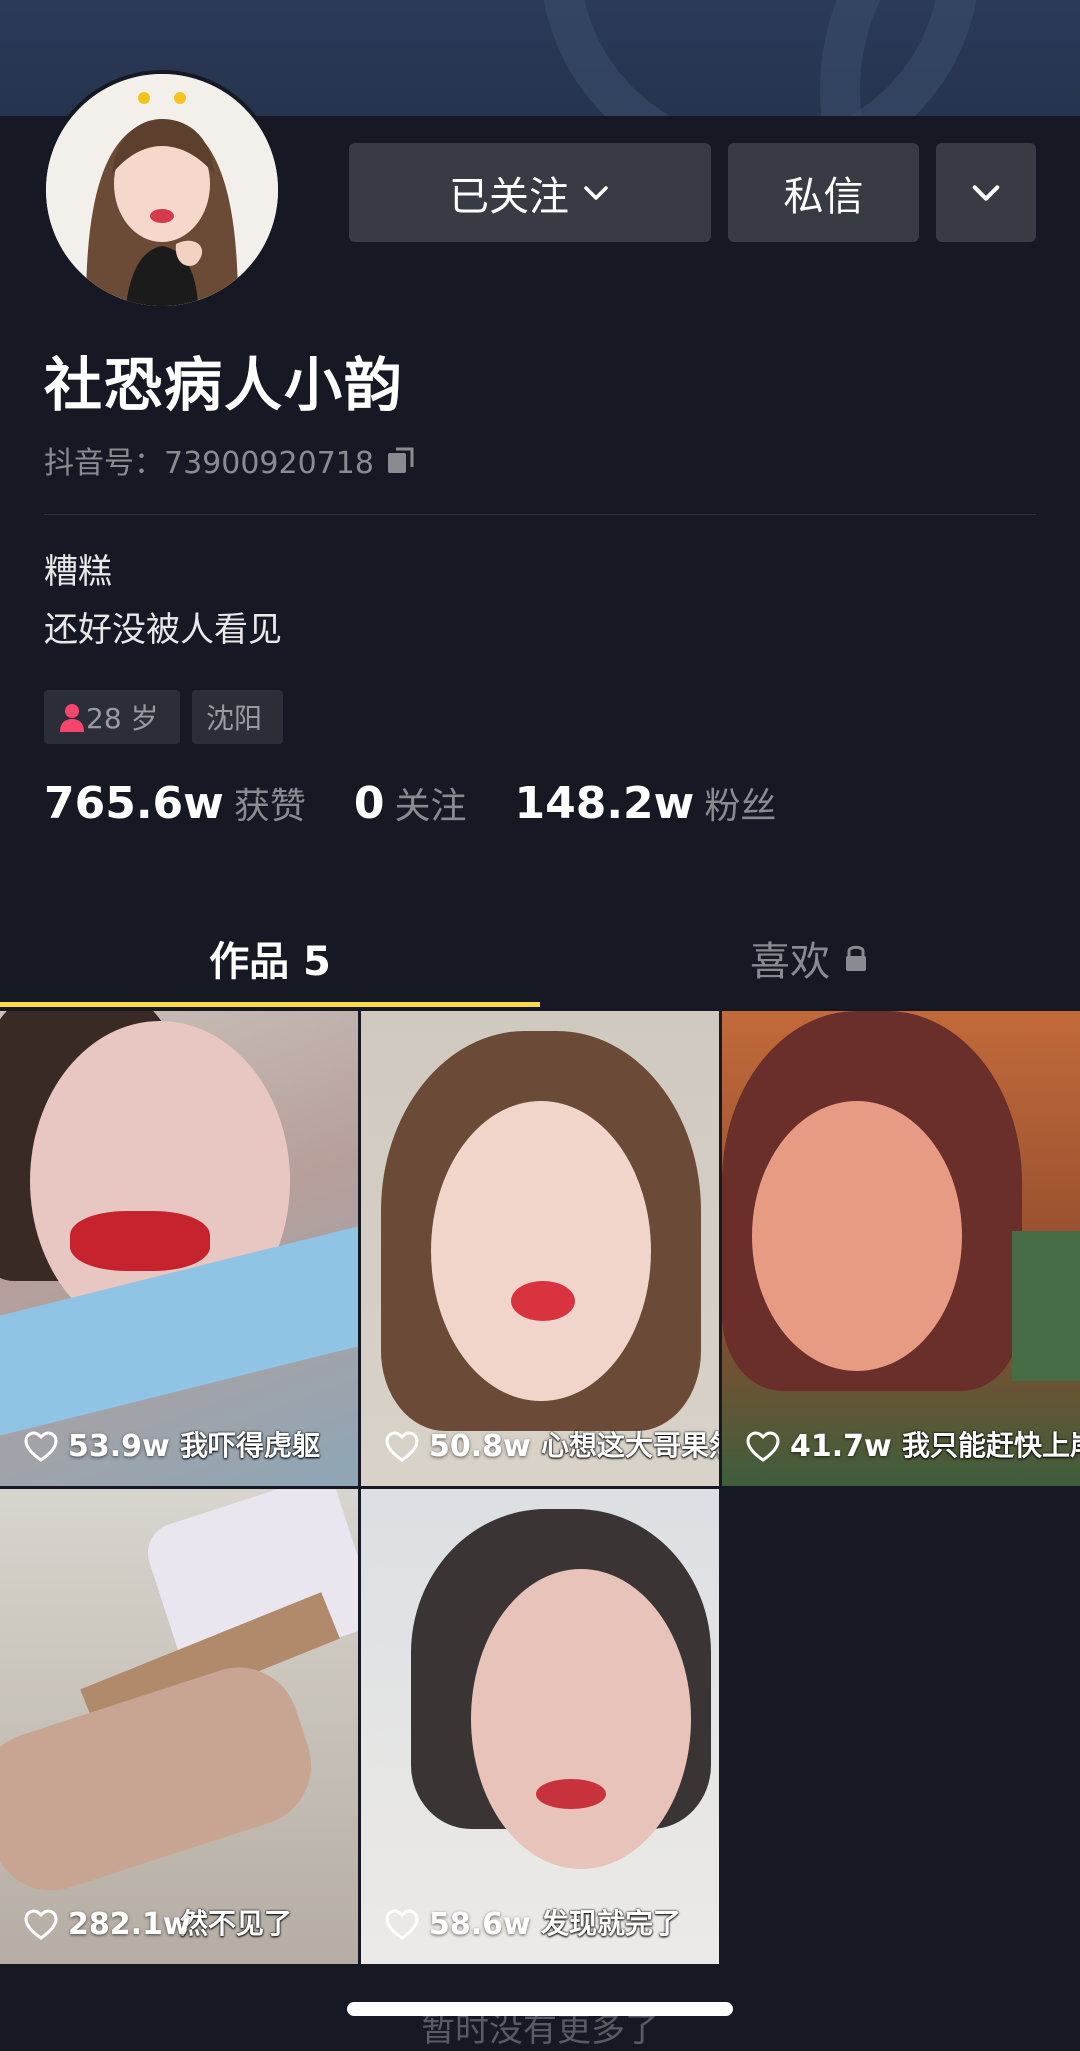 Image resolution: width=1080 pixels, height=2051 pixels. Describe the element at coordinates (270, 1004) in the screenshot. I see `tab-indicator` at that location.